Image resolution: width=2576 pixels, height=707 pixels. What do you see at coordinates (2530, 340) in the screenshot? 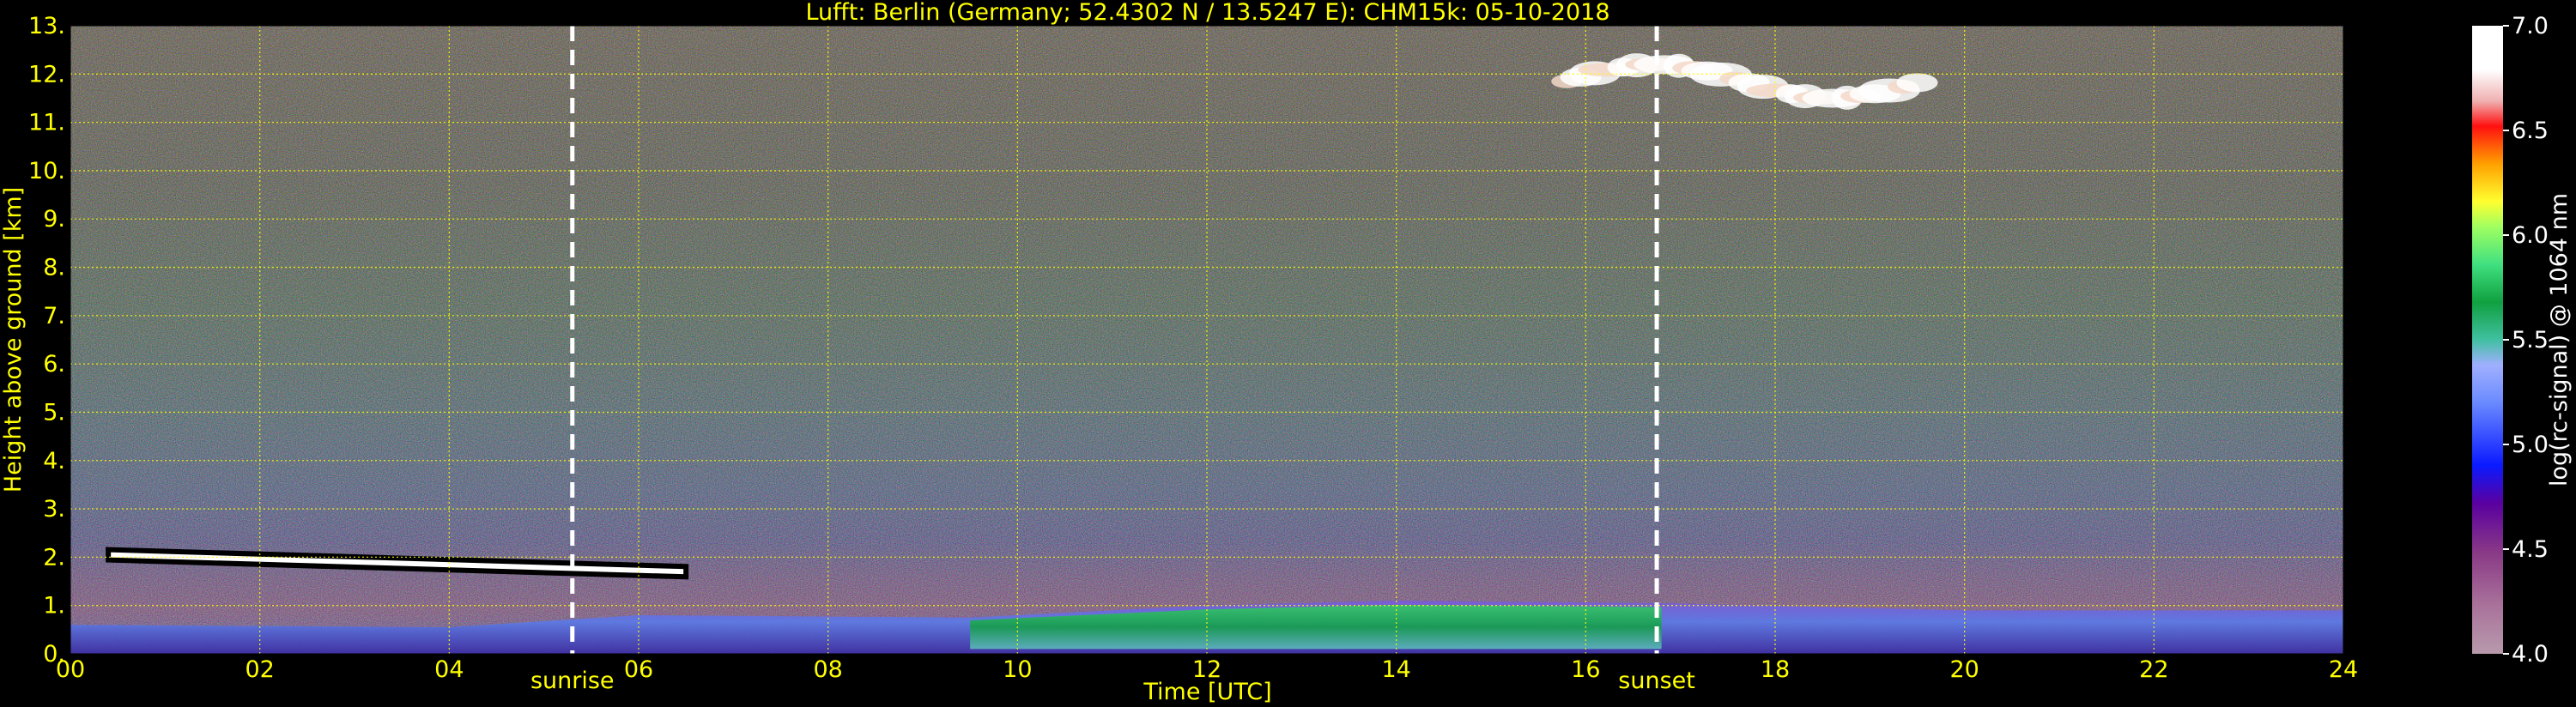
I see `colorbar-tick-label: 5.5` at bounding box center [2530, 340].